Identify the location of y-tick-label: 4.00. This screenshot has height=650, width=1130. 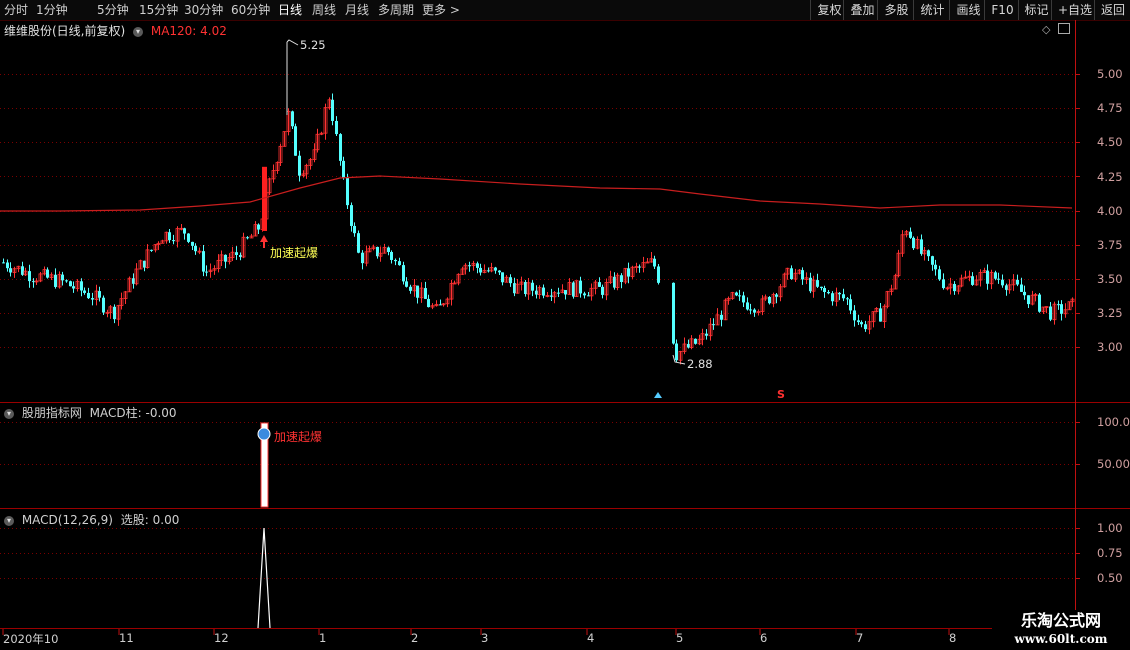
(1110, 211).